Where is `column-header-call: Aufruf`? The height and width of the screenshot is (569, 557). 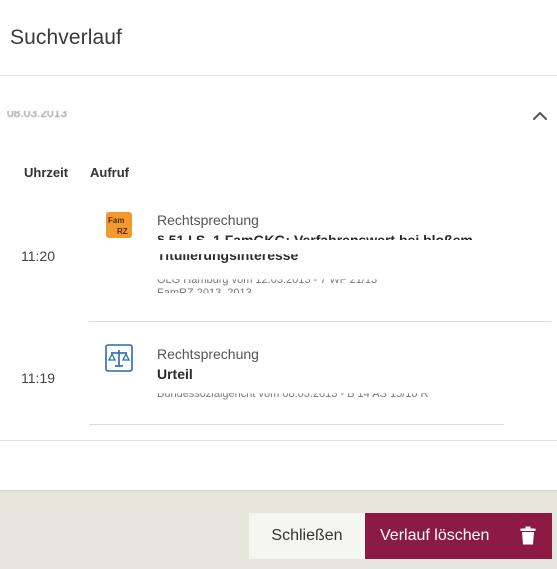 column-header-call: Aufruf is located at coordinates (109, 172).